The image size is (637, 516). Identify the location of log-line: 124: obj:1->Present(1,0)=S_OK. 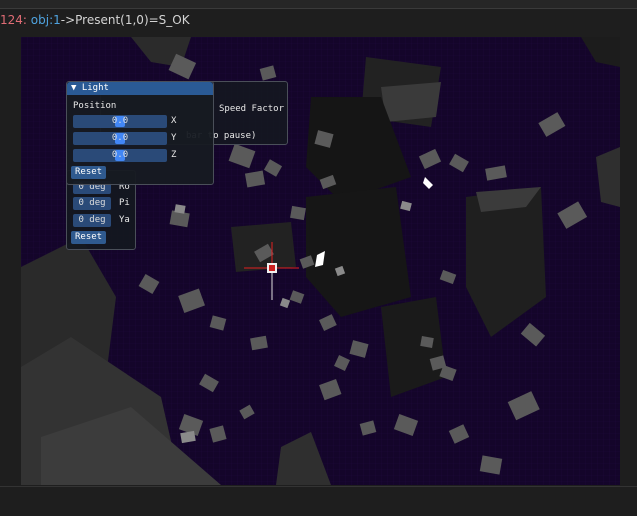
(95, 20).